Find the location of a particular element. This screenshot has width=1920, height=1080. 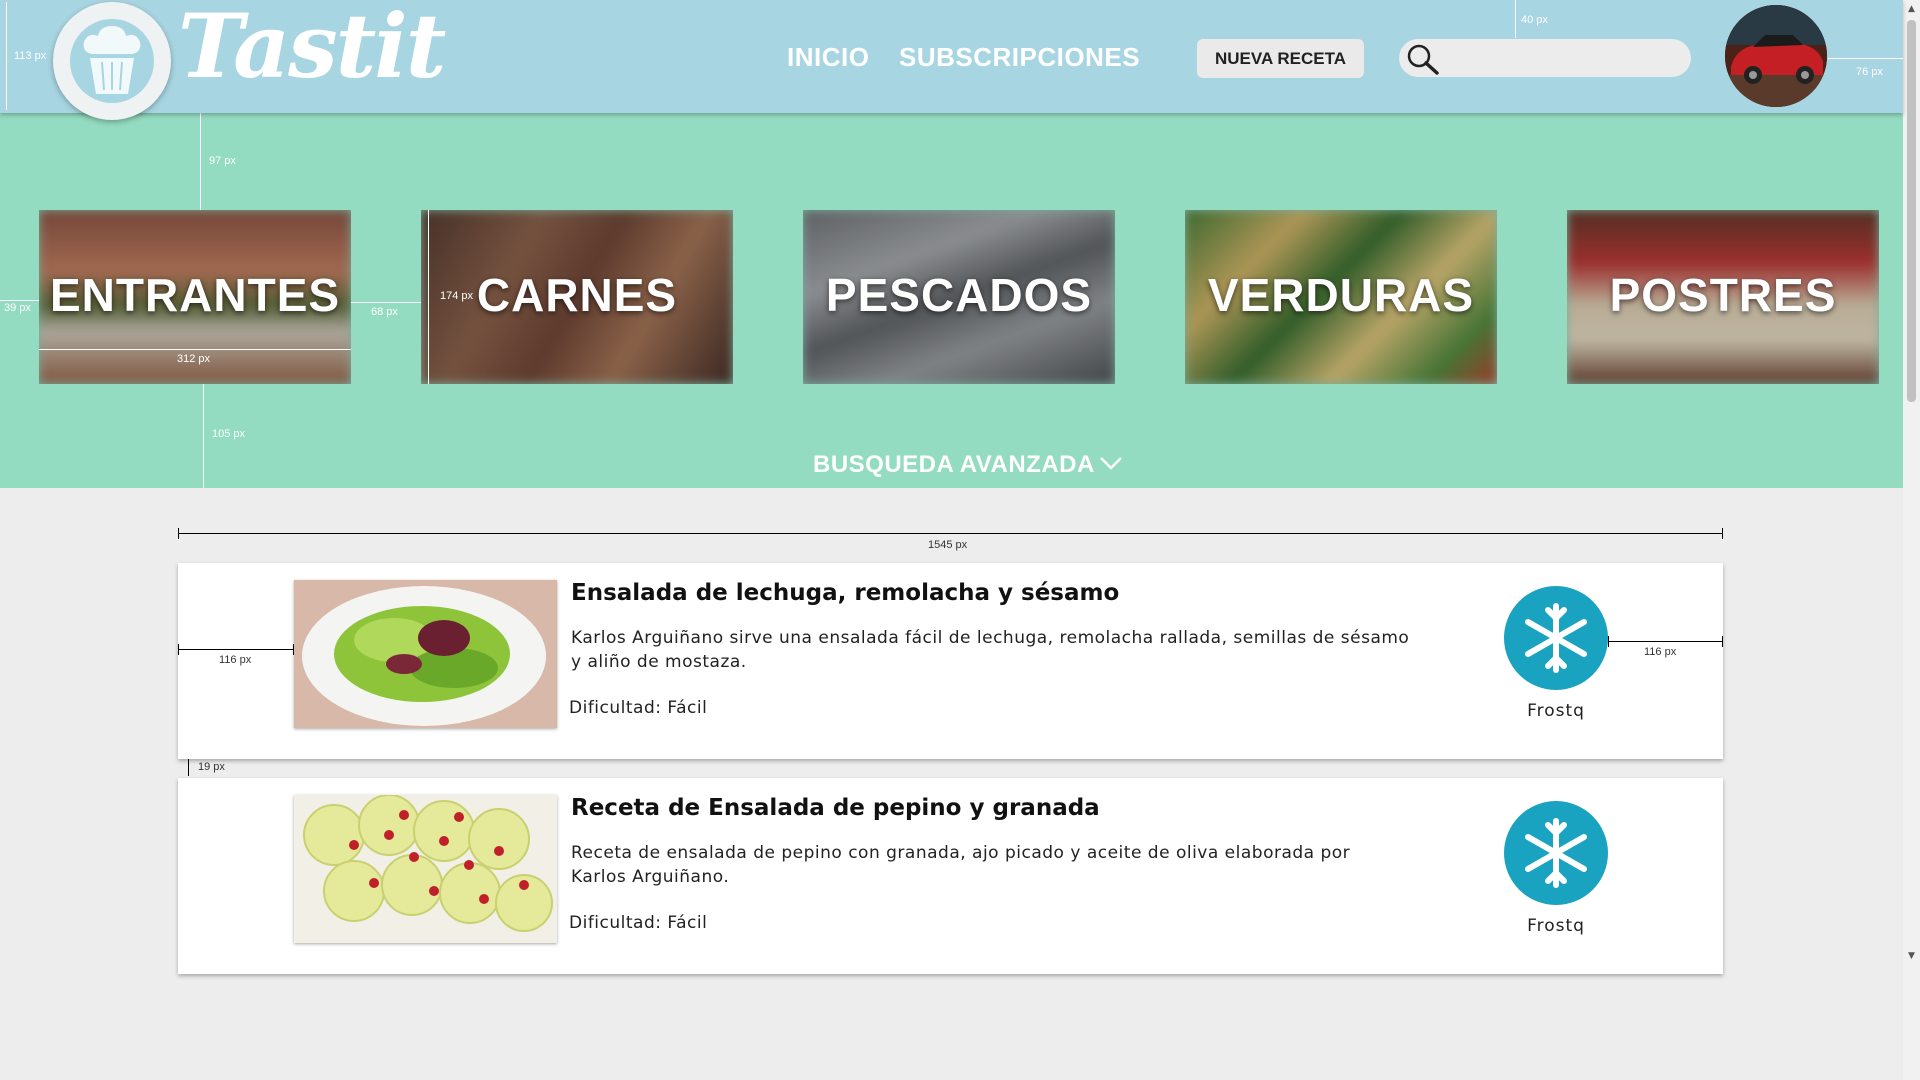

search-input is located at coordinates (1564, 59).